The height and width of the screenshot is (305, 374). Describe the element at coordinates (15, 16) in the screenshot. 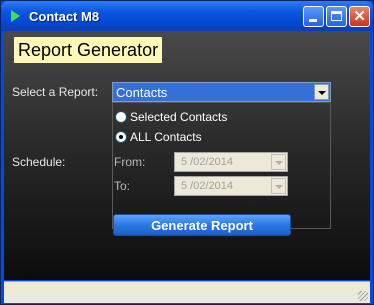

I see `play-arrow-icon` at that location.